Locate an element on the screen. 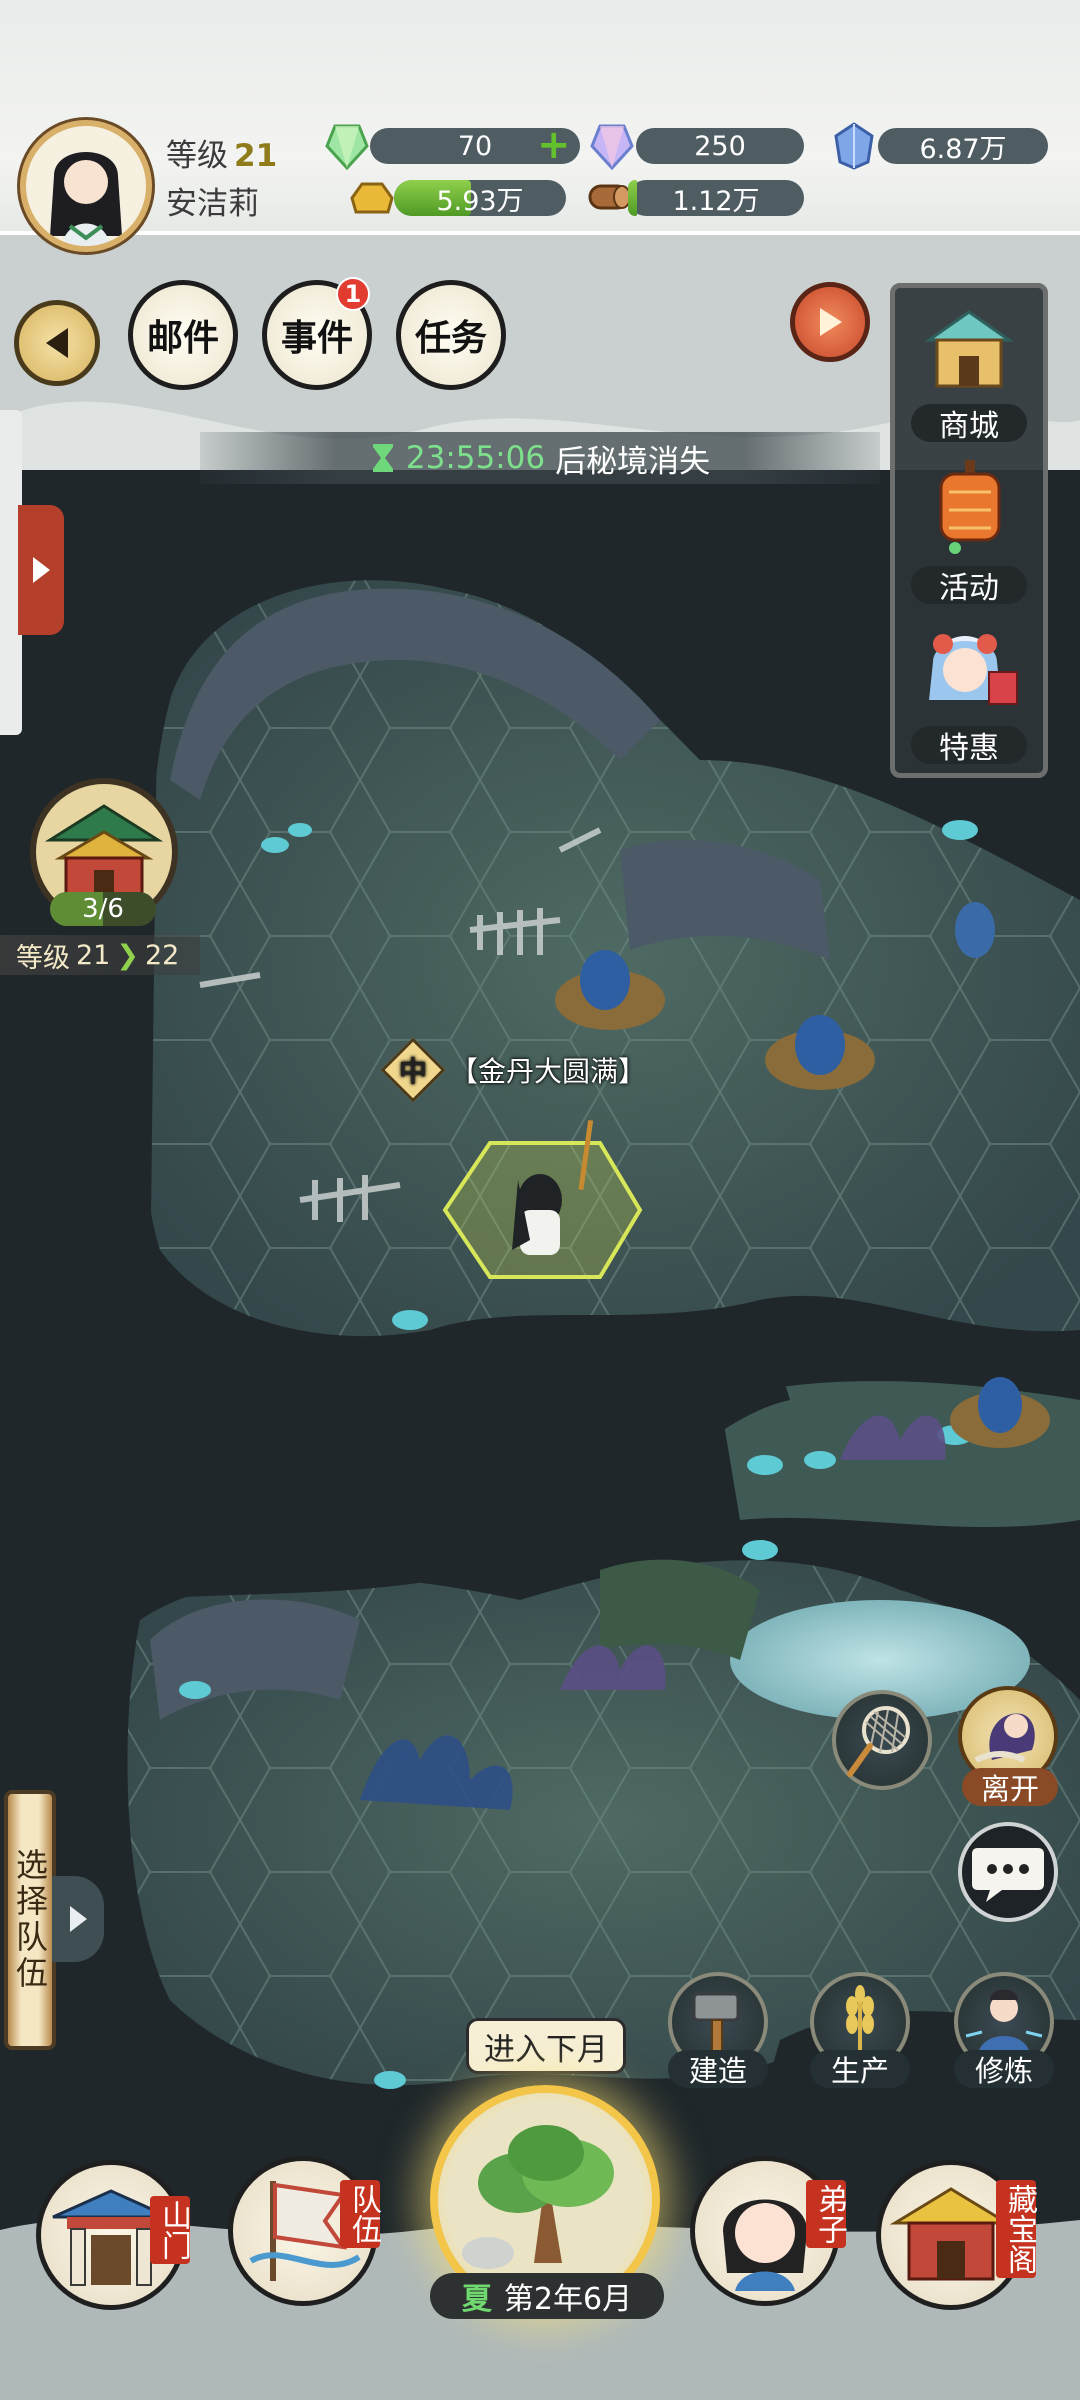  shop-button: 商城 is located at coordinates (969, 371).